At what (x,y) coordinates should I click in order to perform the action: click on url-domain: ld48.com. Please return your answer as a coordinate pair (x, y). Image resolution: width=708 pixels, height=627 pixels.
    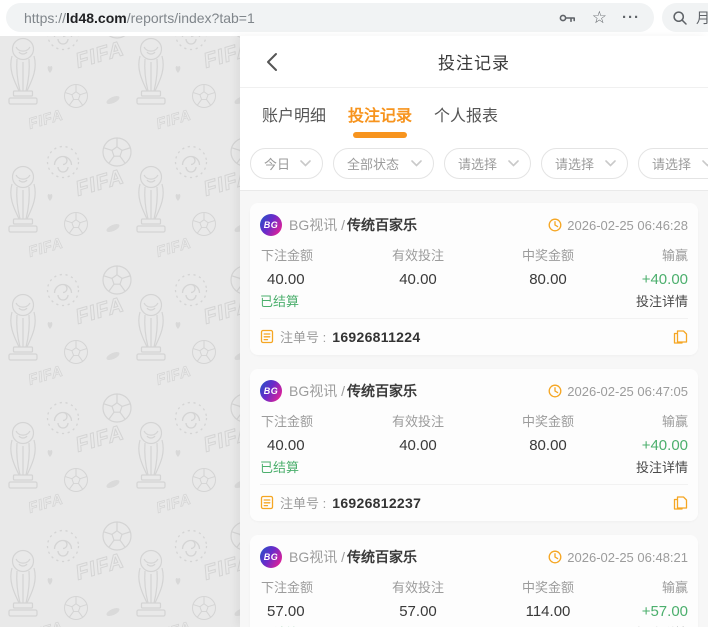
    Looking at the image, I should click on (96, 17).